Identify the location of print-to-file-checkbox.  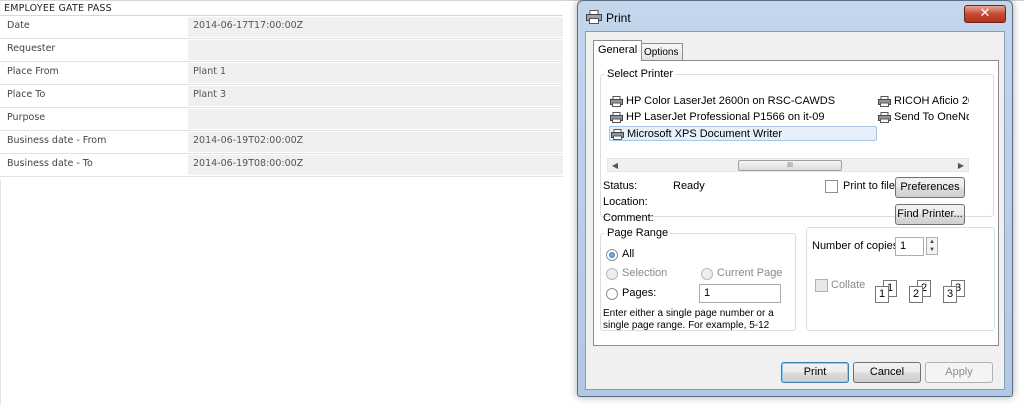
(831, 186).